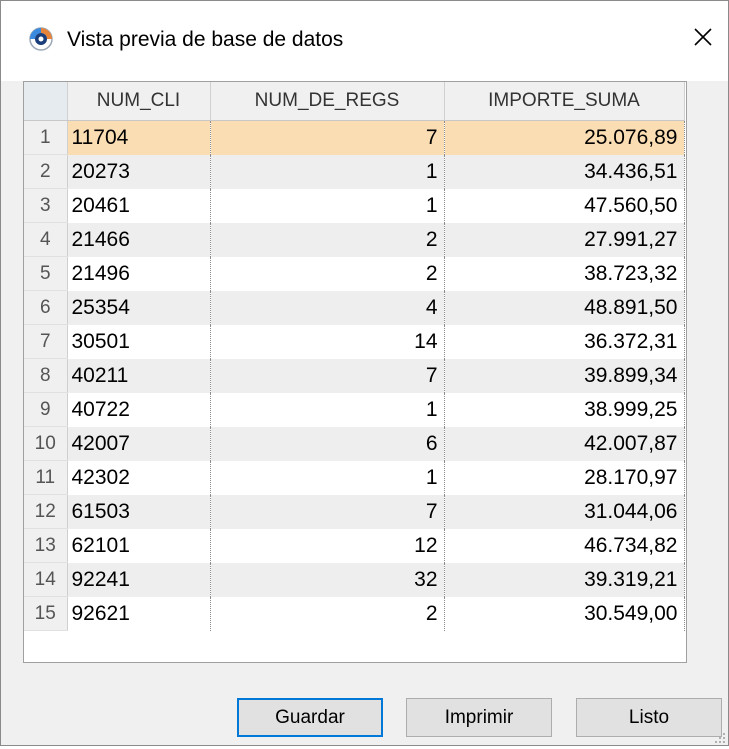  I want to click on num-cli-cell: 30501, so click(139, 341).